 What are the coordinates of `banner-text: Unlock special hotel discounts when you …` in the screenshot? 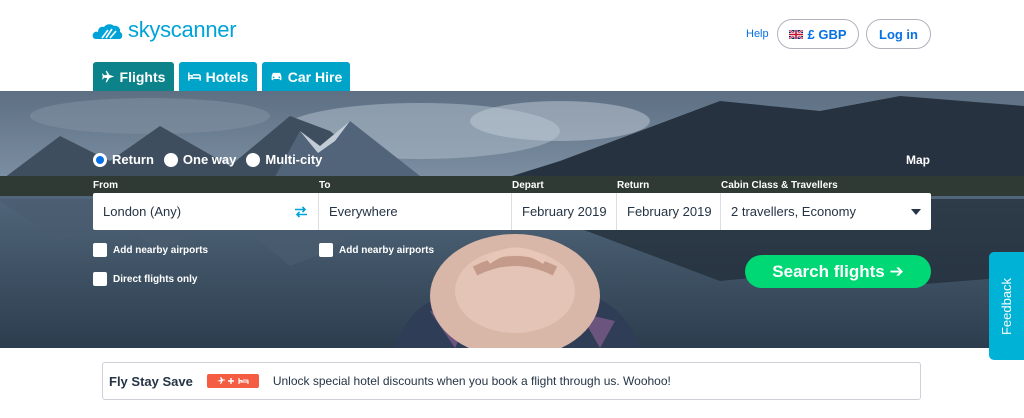 It's located at (471, 381).